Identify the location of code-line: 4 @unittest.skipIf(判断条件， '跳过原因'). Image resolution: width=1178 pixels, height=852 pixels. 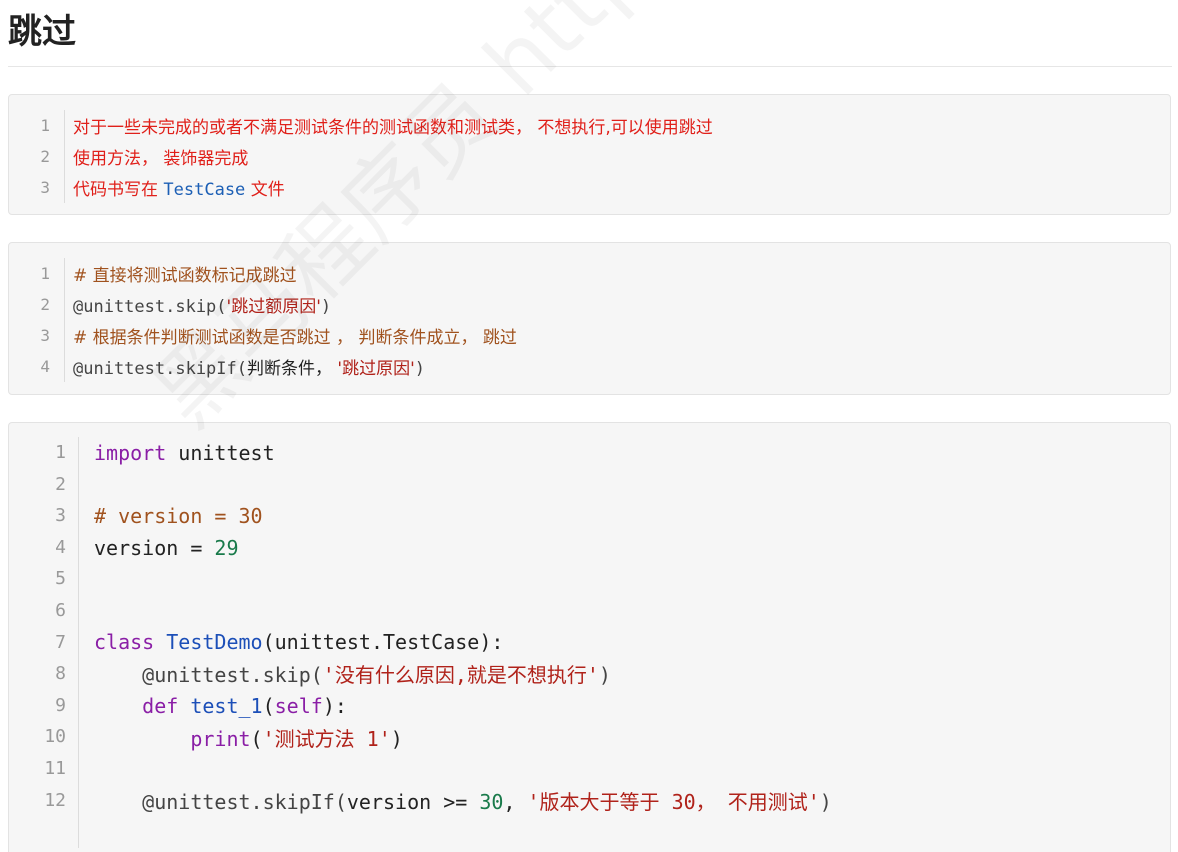
(589, 366).